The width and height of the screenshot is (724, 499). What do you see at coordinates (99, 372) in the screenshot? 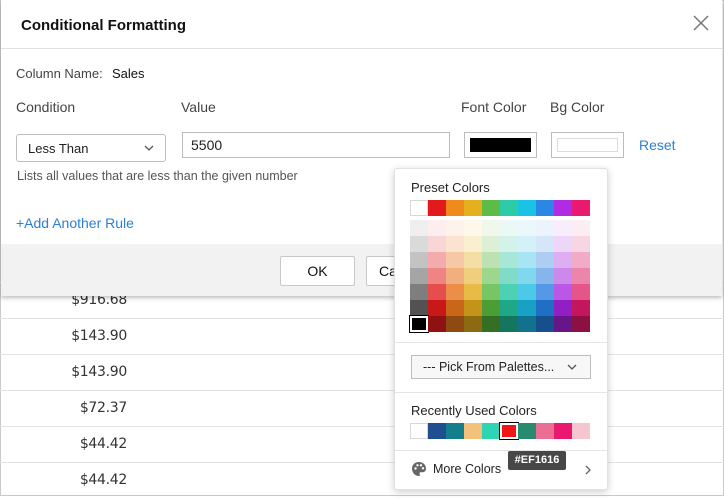
I see `sales-cell: $143.90` at bounding box center [99, 372].